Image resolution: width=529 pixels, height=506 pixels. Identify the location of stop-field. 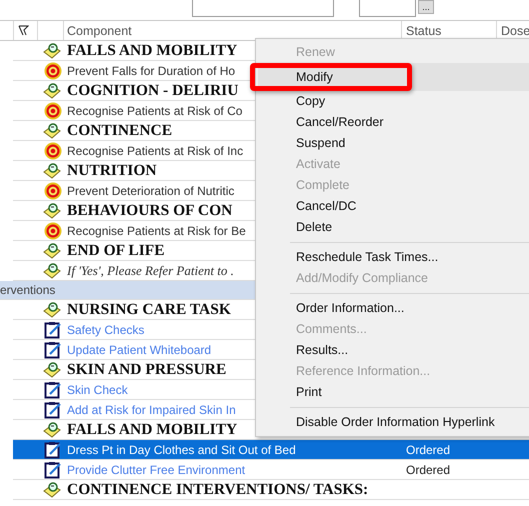
(387, 8).